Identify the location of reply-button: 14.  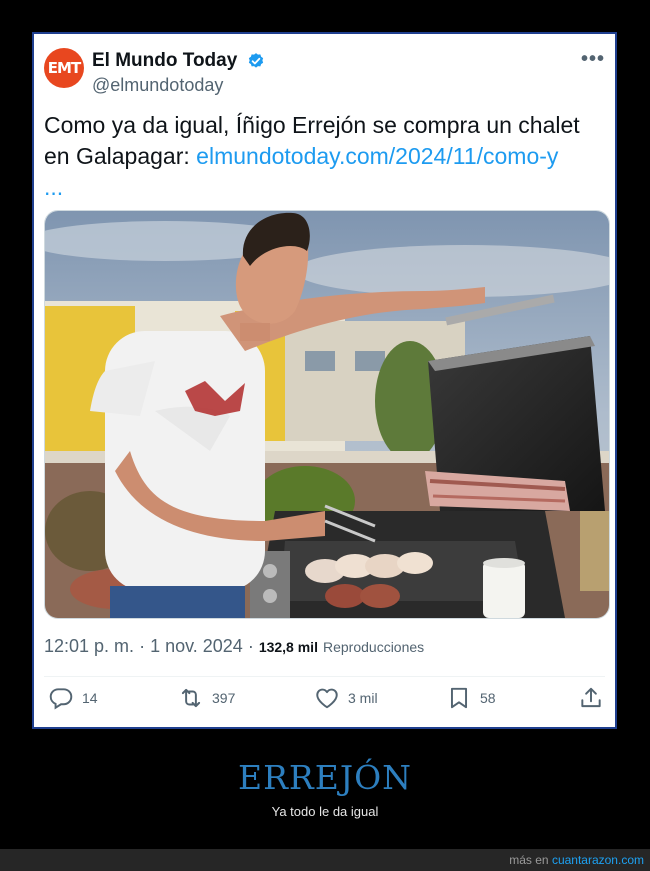
(73, 698).